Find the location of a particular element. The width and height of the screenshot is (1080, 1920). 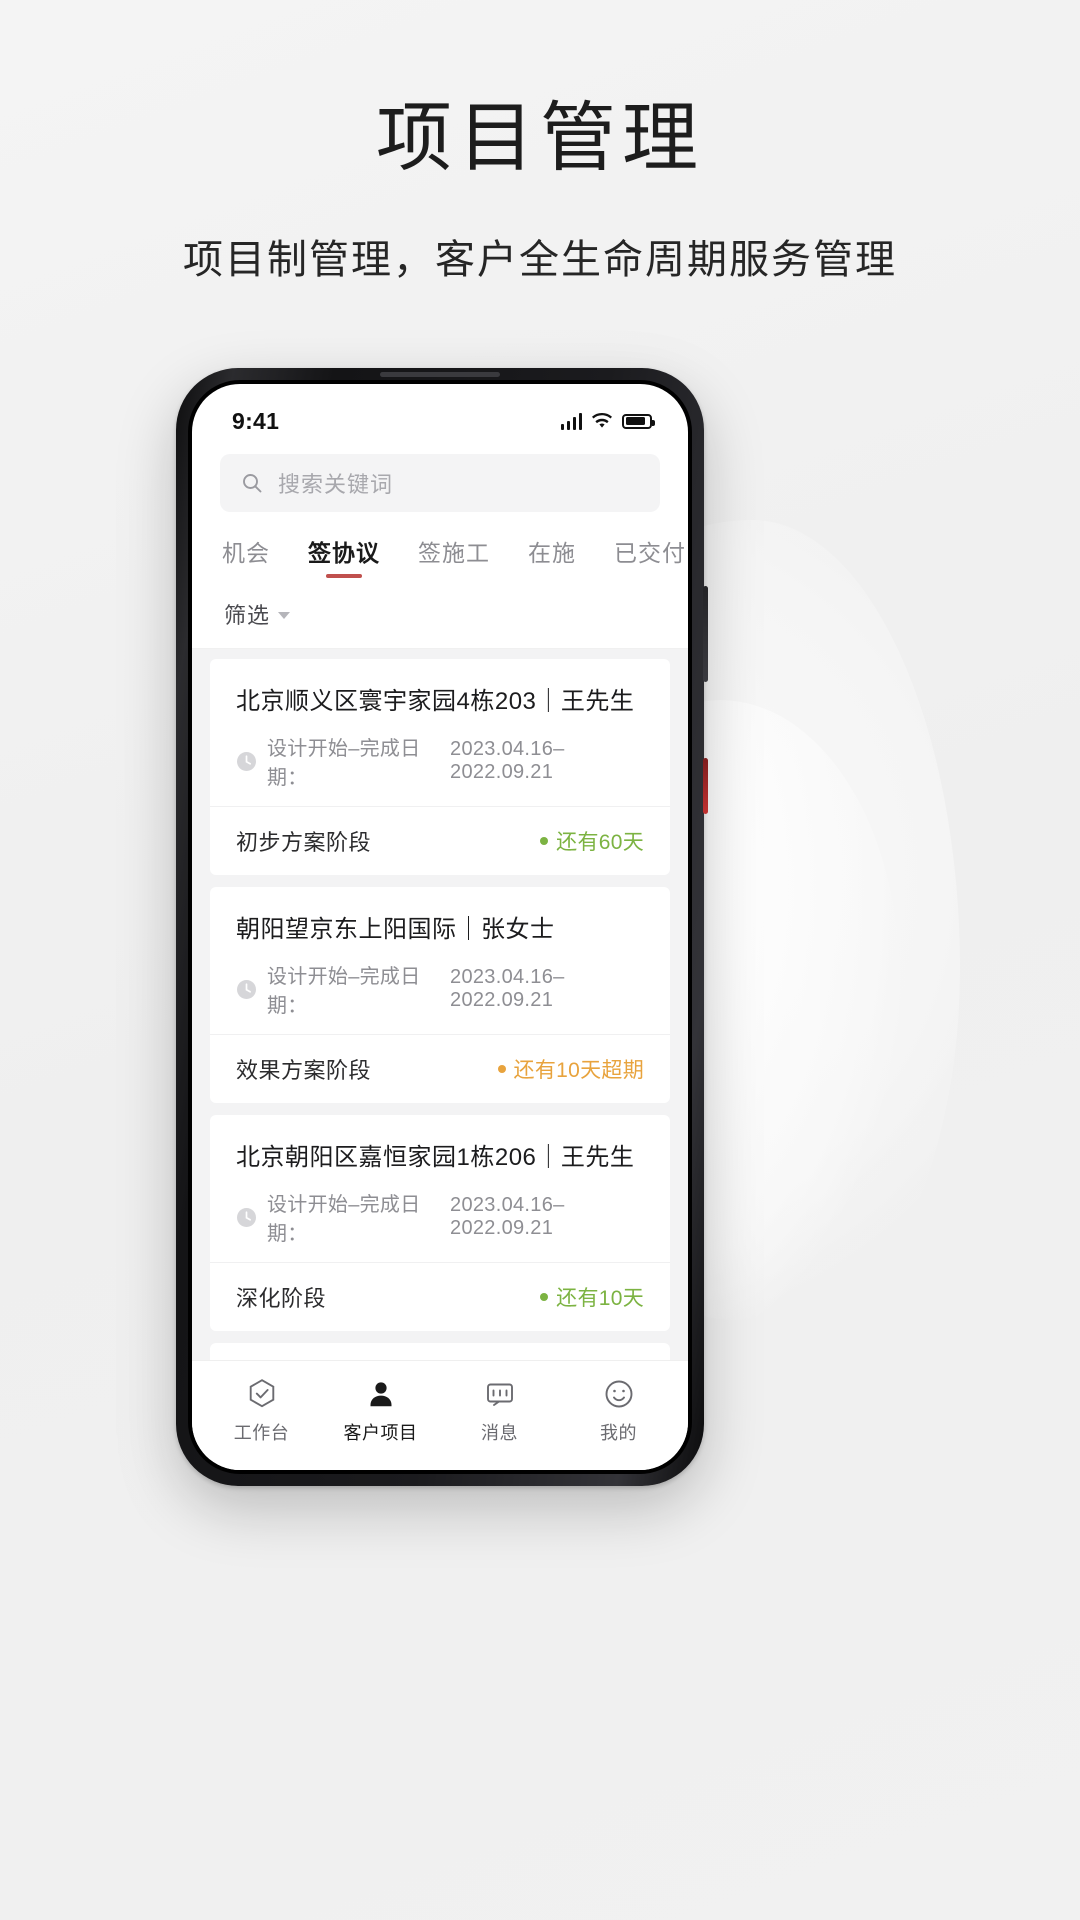

status-time: 9:41 is located at coordinates (256, 420).